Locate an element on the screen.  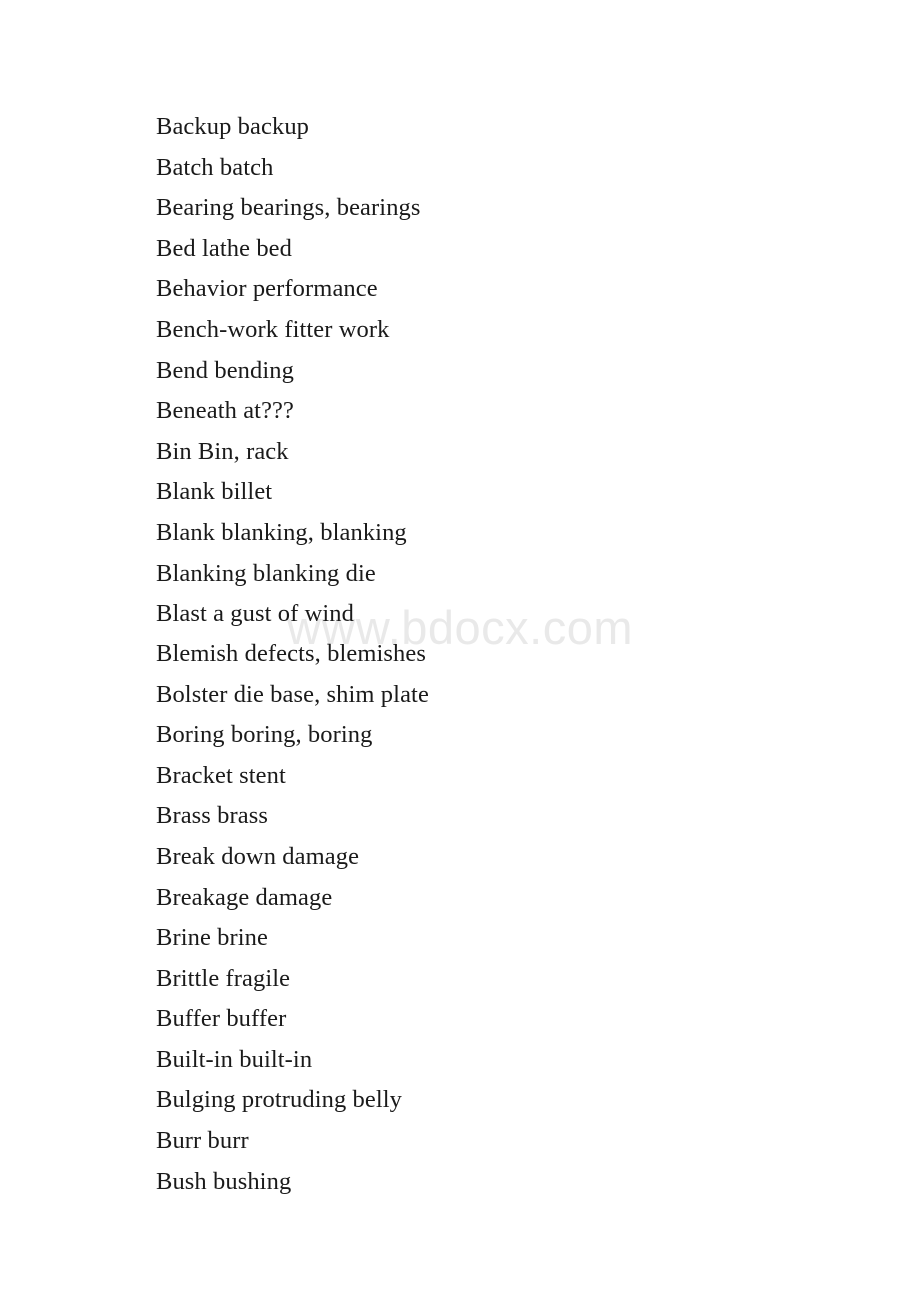
list-item: Bulging protruding belly is located at coordinates (279, 1100).